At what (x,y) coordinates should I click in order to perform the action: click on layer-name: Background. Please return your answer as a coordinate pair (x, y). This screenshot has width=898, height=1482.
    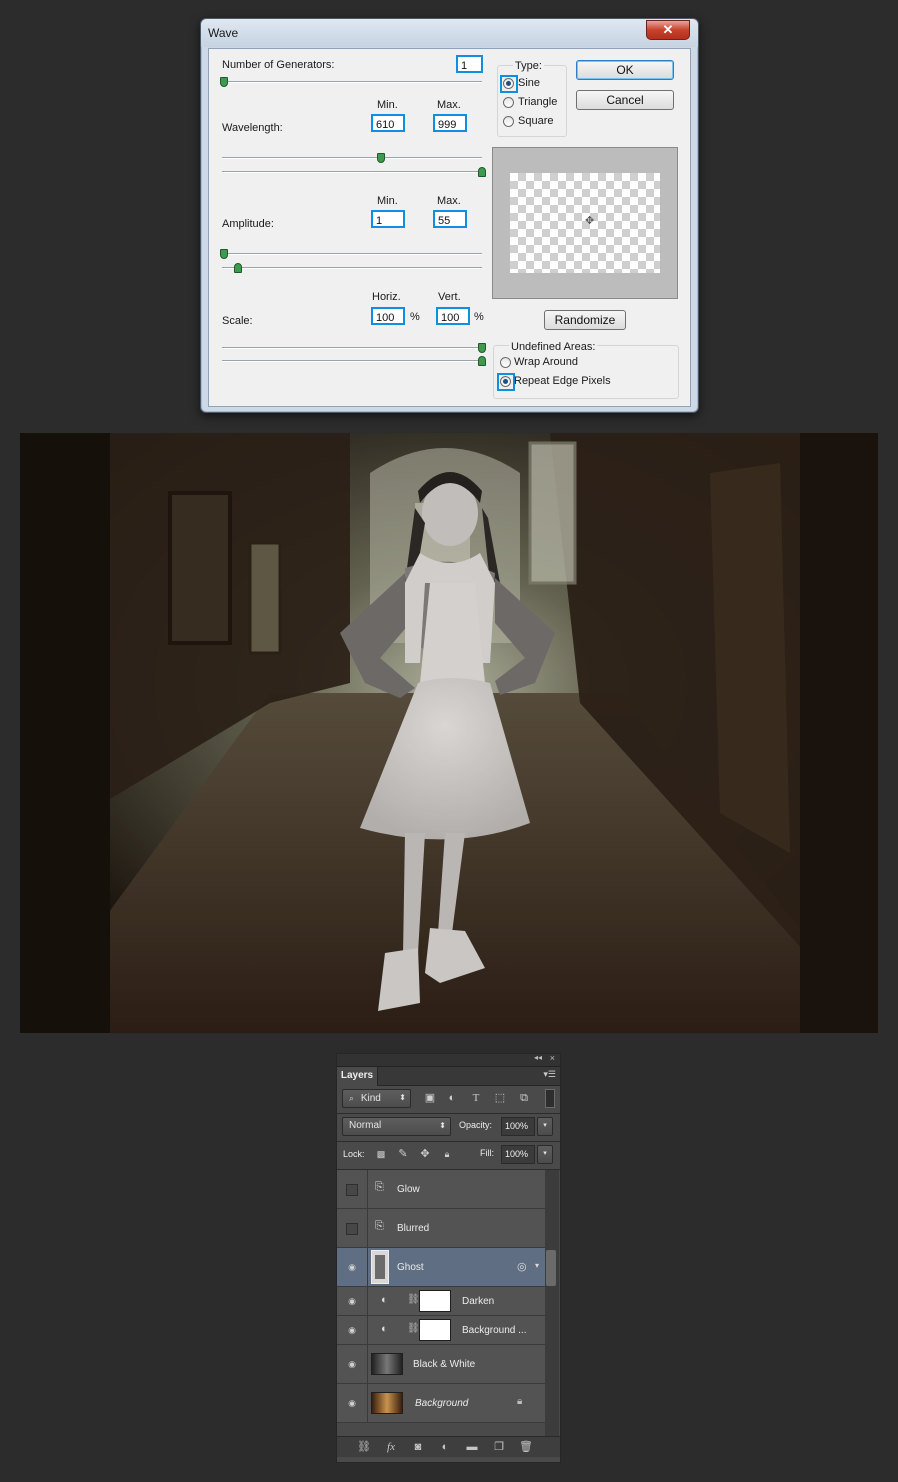
    Looking at the image, I should click on (441, 1403).